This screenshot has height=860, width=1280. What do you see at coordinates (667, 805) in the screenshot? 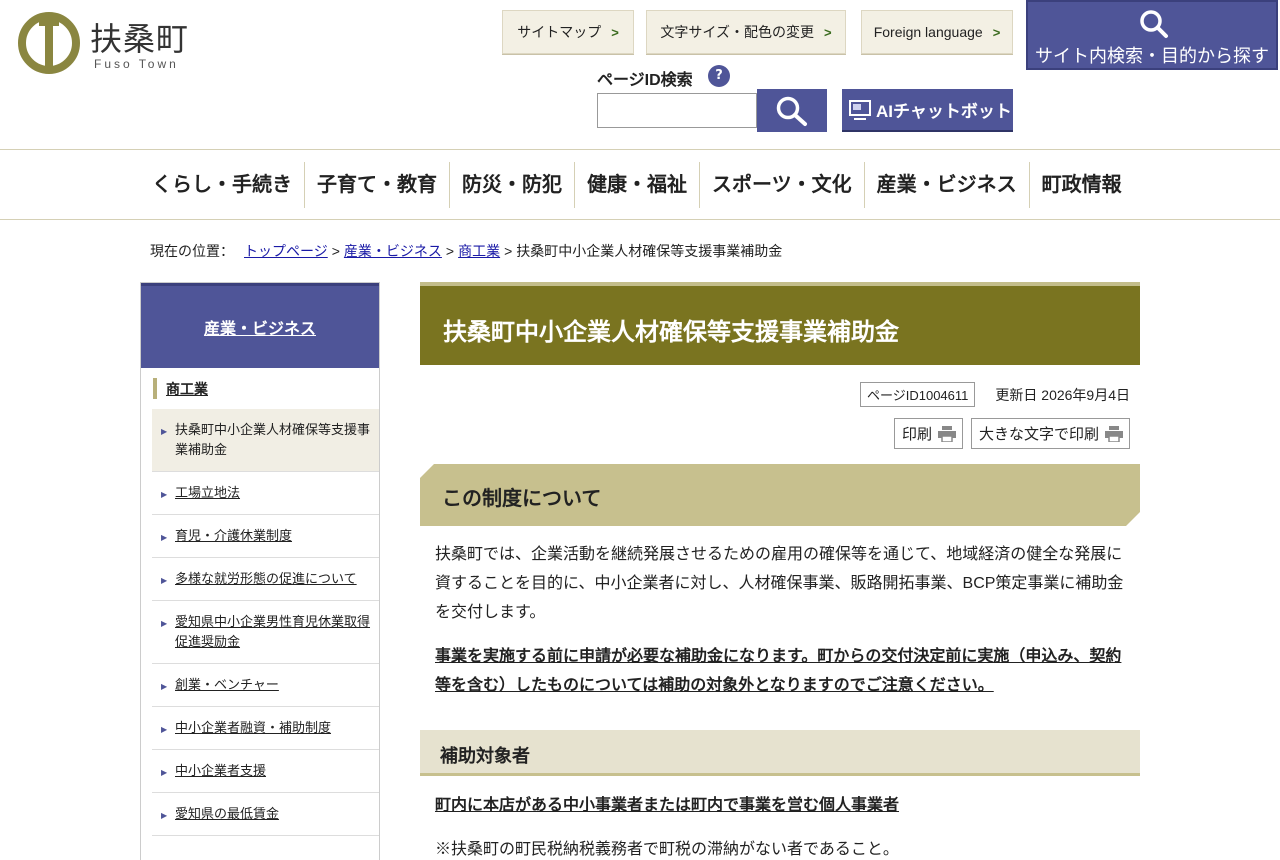
I see `eligible-paragraph: 町内に本店がある中小事業者または町内で事業を営む個人事業者` at bounding box center [667, 805].